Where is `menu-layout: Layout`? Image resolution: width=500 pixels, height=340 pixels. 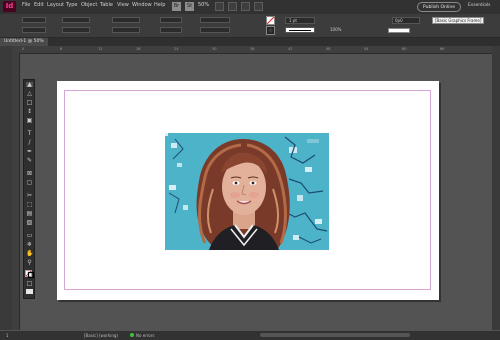
menu-layout: Layout is located at coordinates (55, 5).